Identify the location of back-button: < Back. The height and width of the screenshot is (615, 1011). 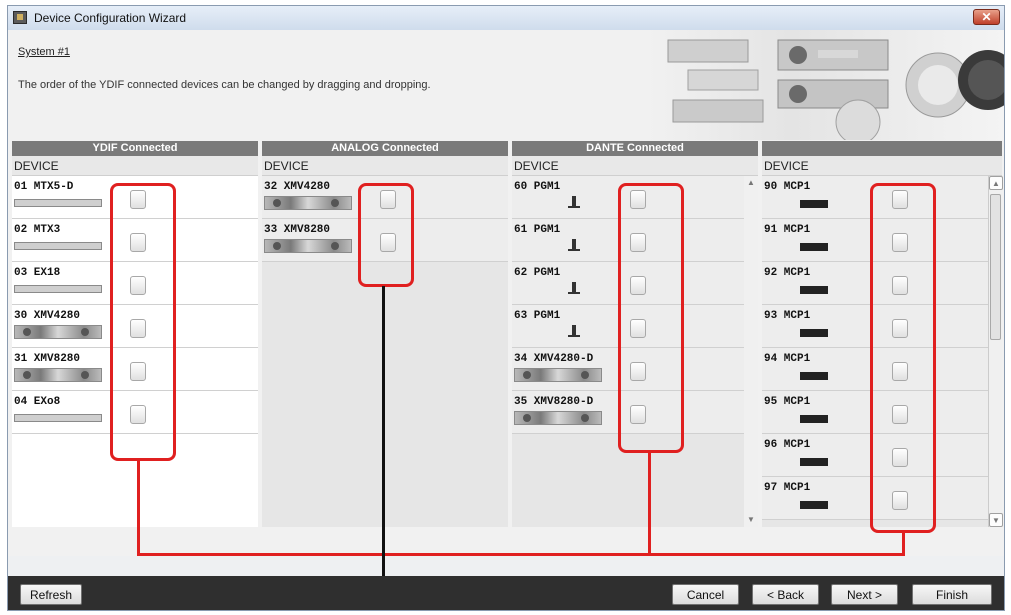
(785, 594).